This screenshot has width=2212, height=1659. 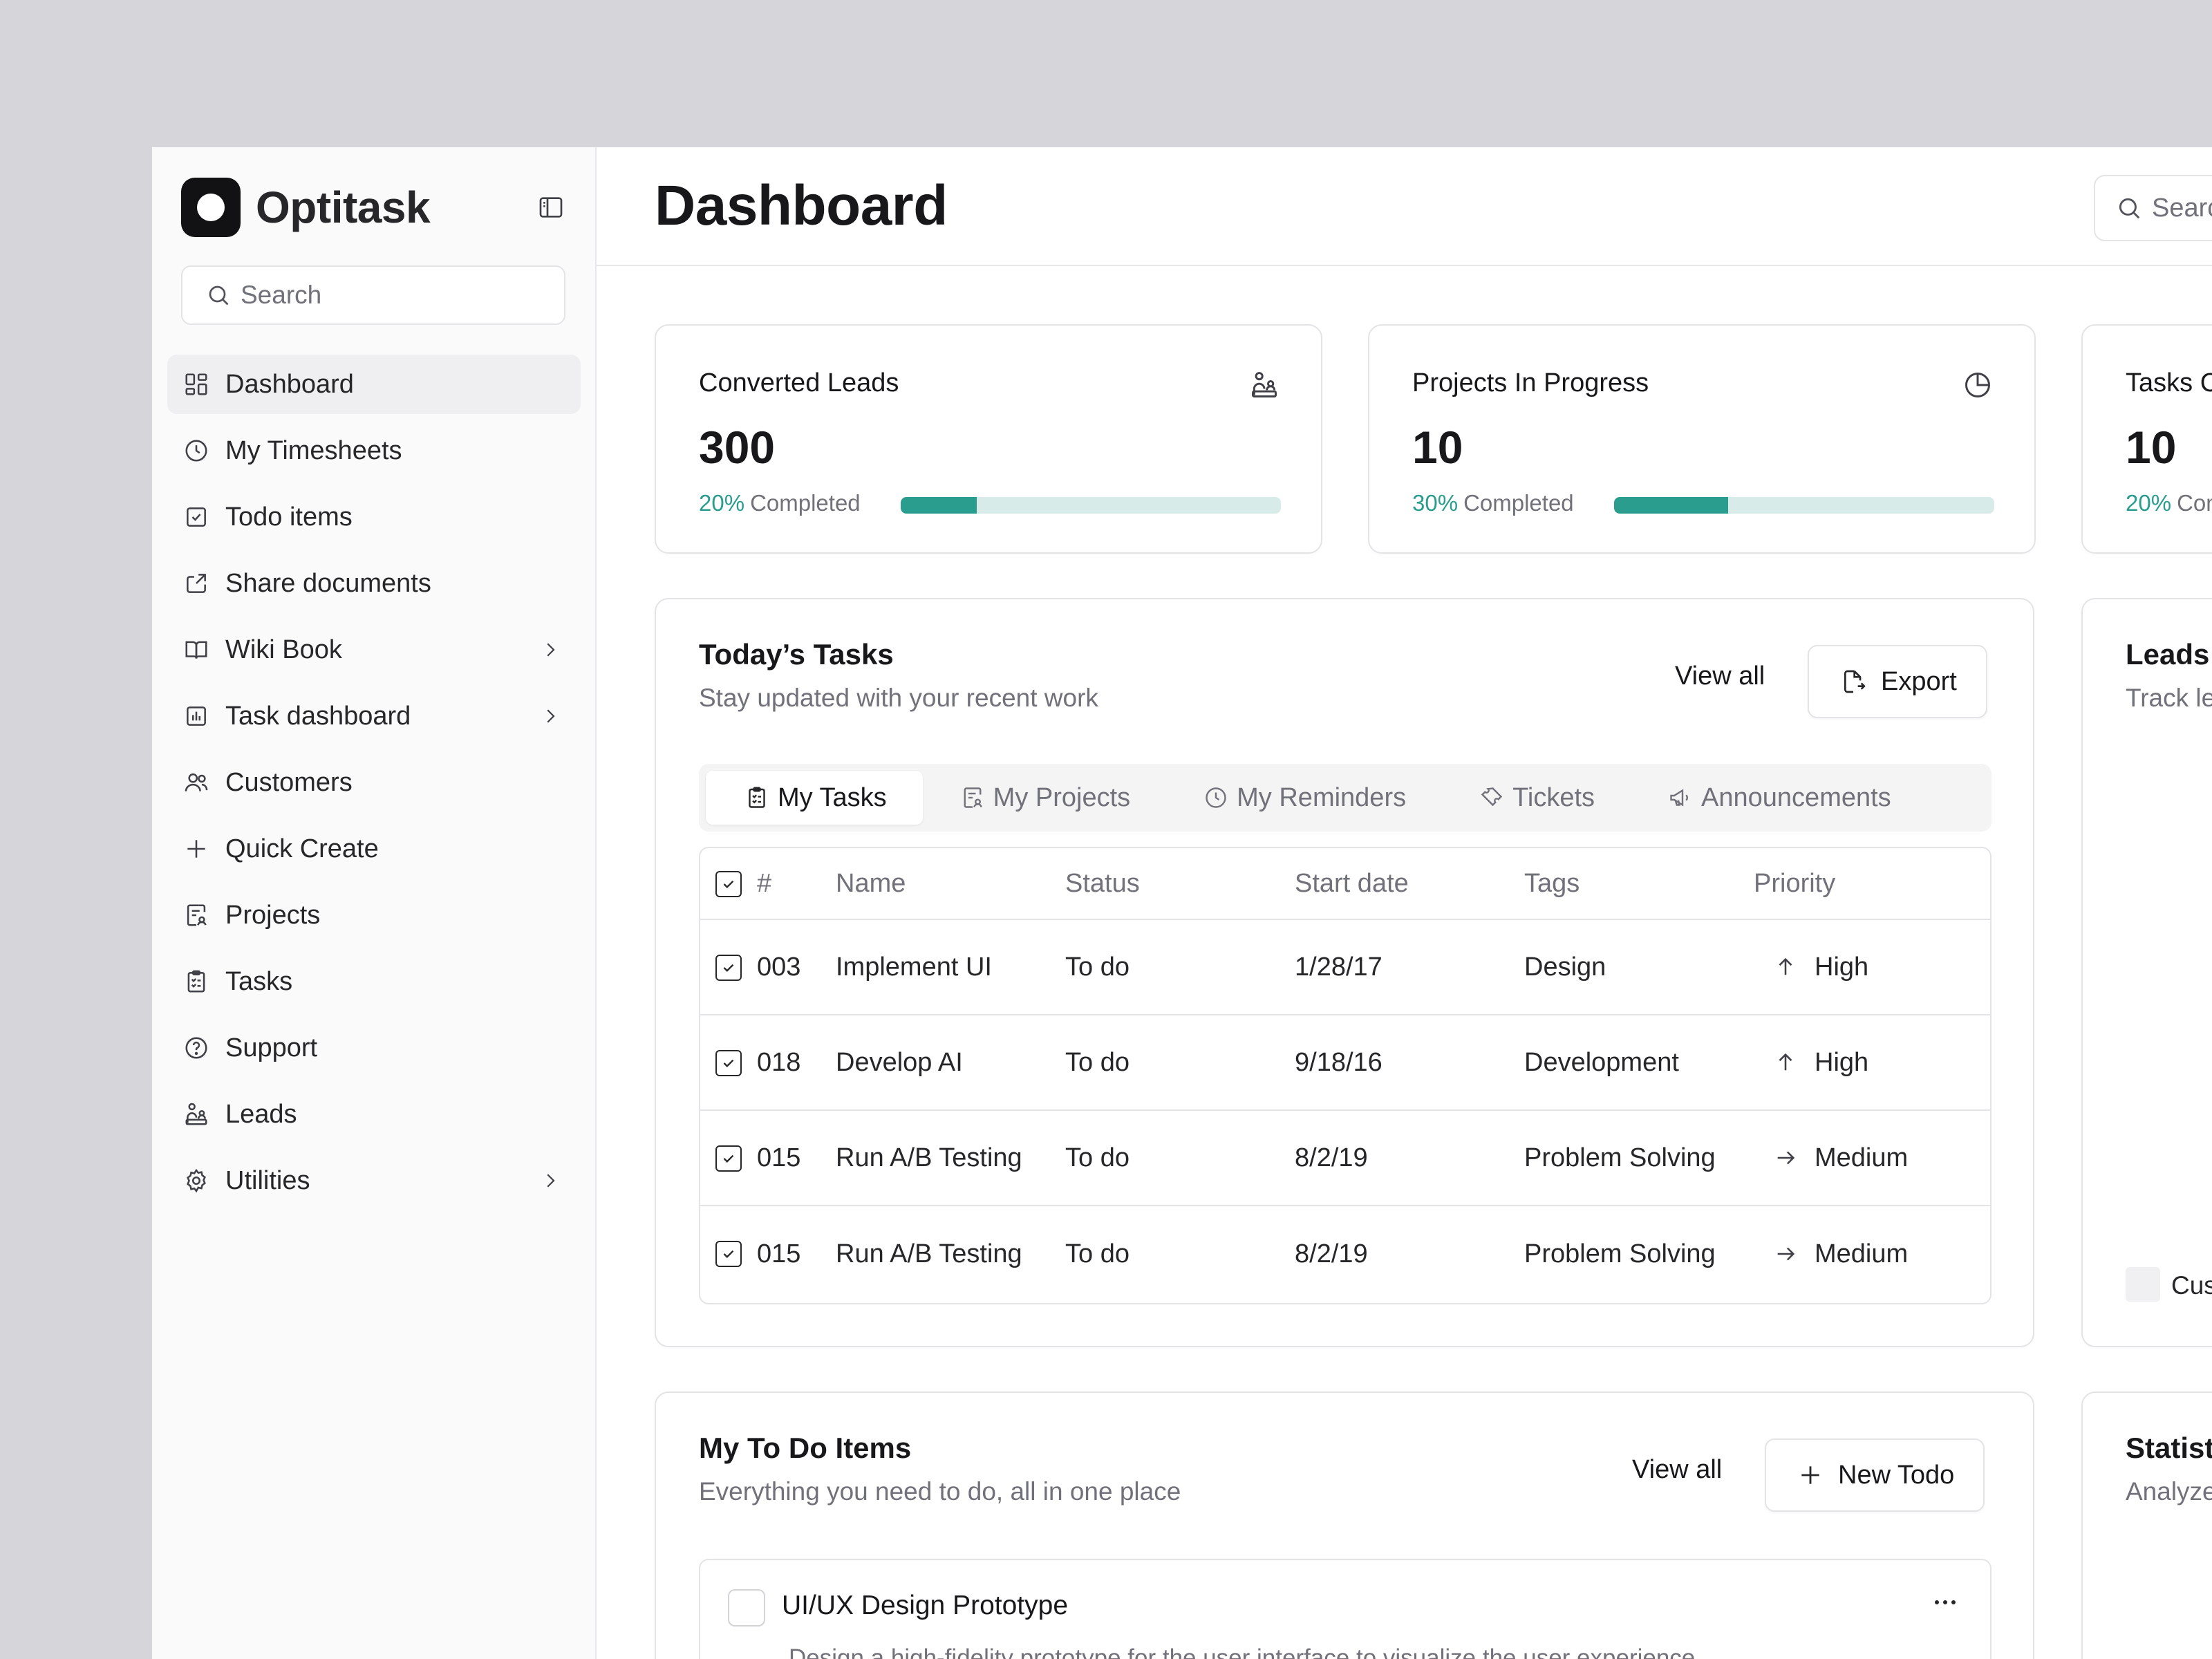 I want to click on tab-my-reminders: My Reminders, so click(x=1304, y=798).